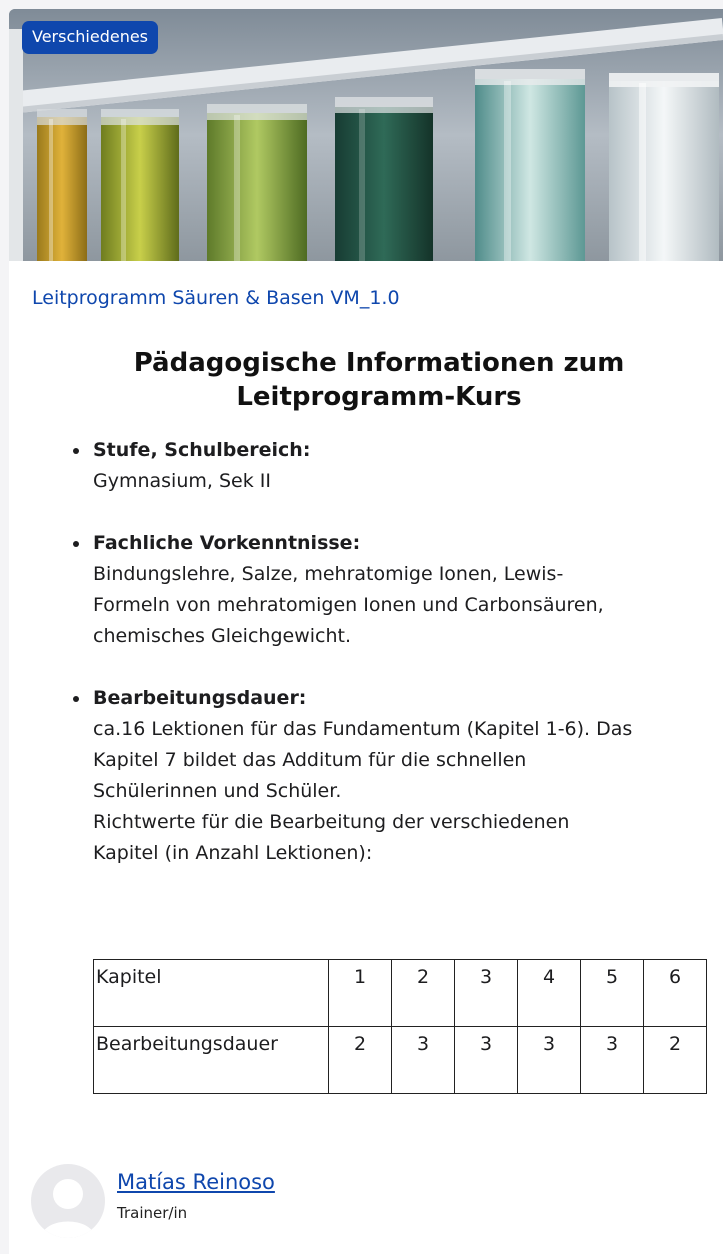  What do you see at coordinates (152, 1213) in the screenshot?
I see `trainer-role: Trainer/in` at bounding box center [152, 1213].